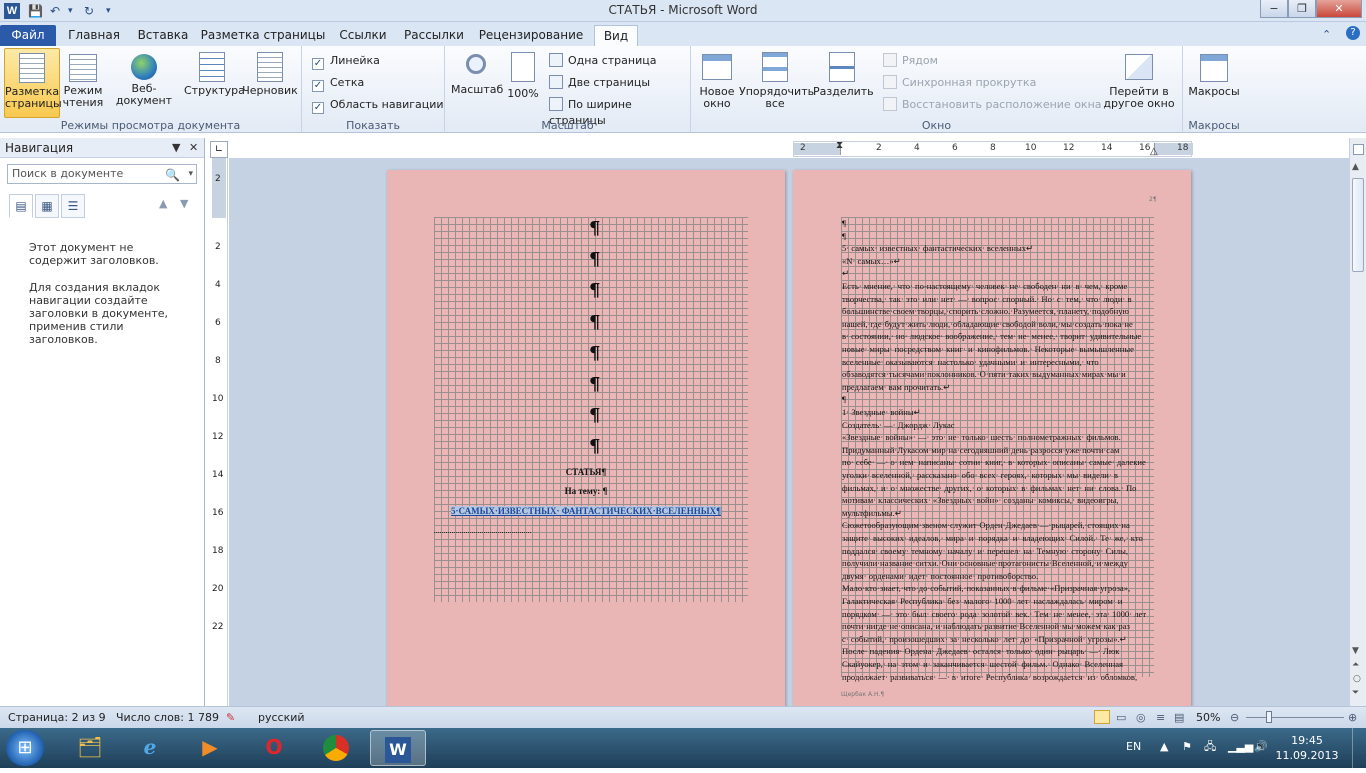 The width and height of the screenshot is (1366, 773). I want to click on two-pages-button: Две страницы, so click(599, 83).